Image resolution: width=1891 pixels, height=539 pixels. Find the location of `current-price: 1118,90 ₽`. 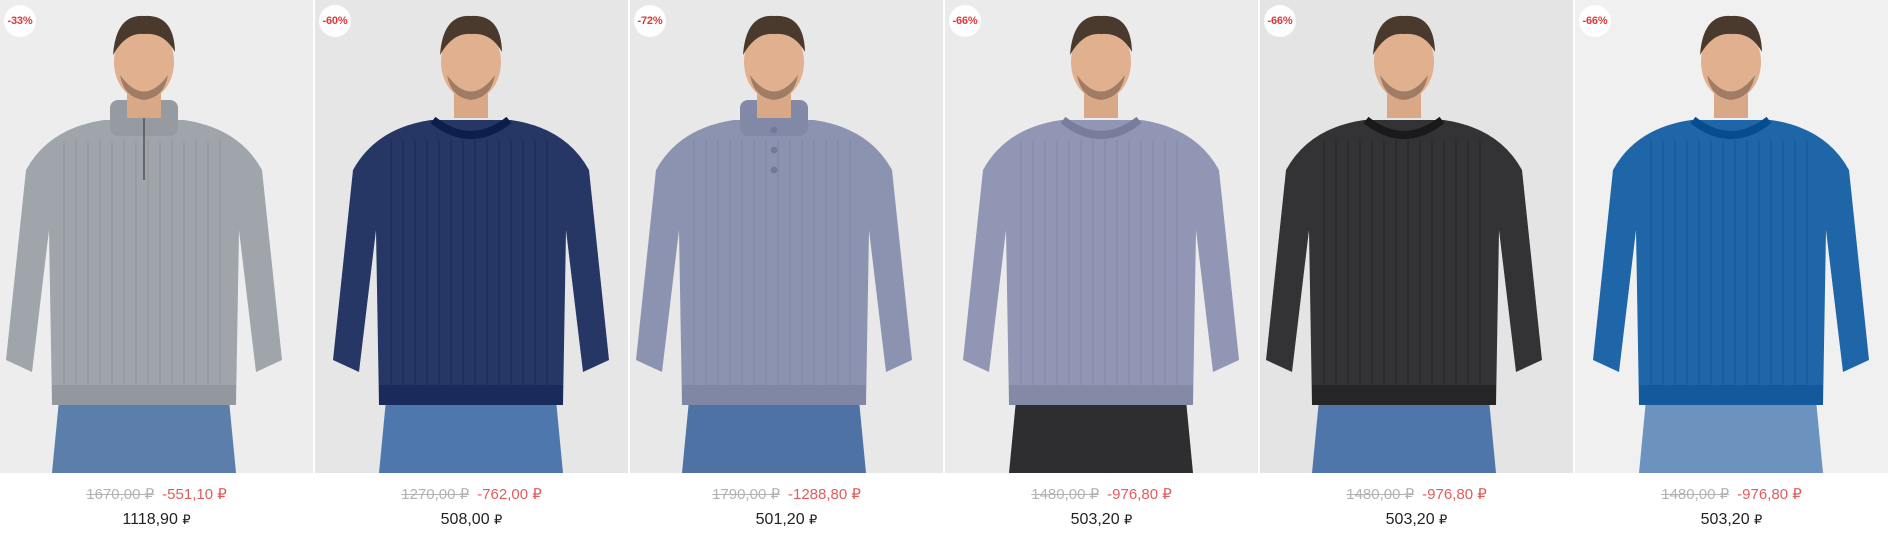

current-price: 1118,90 ₽ is located at coordinates (156, 520).